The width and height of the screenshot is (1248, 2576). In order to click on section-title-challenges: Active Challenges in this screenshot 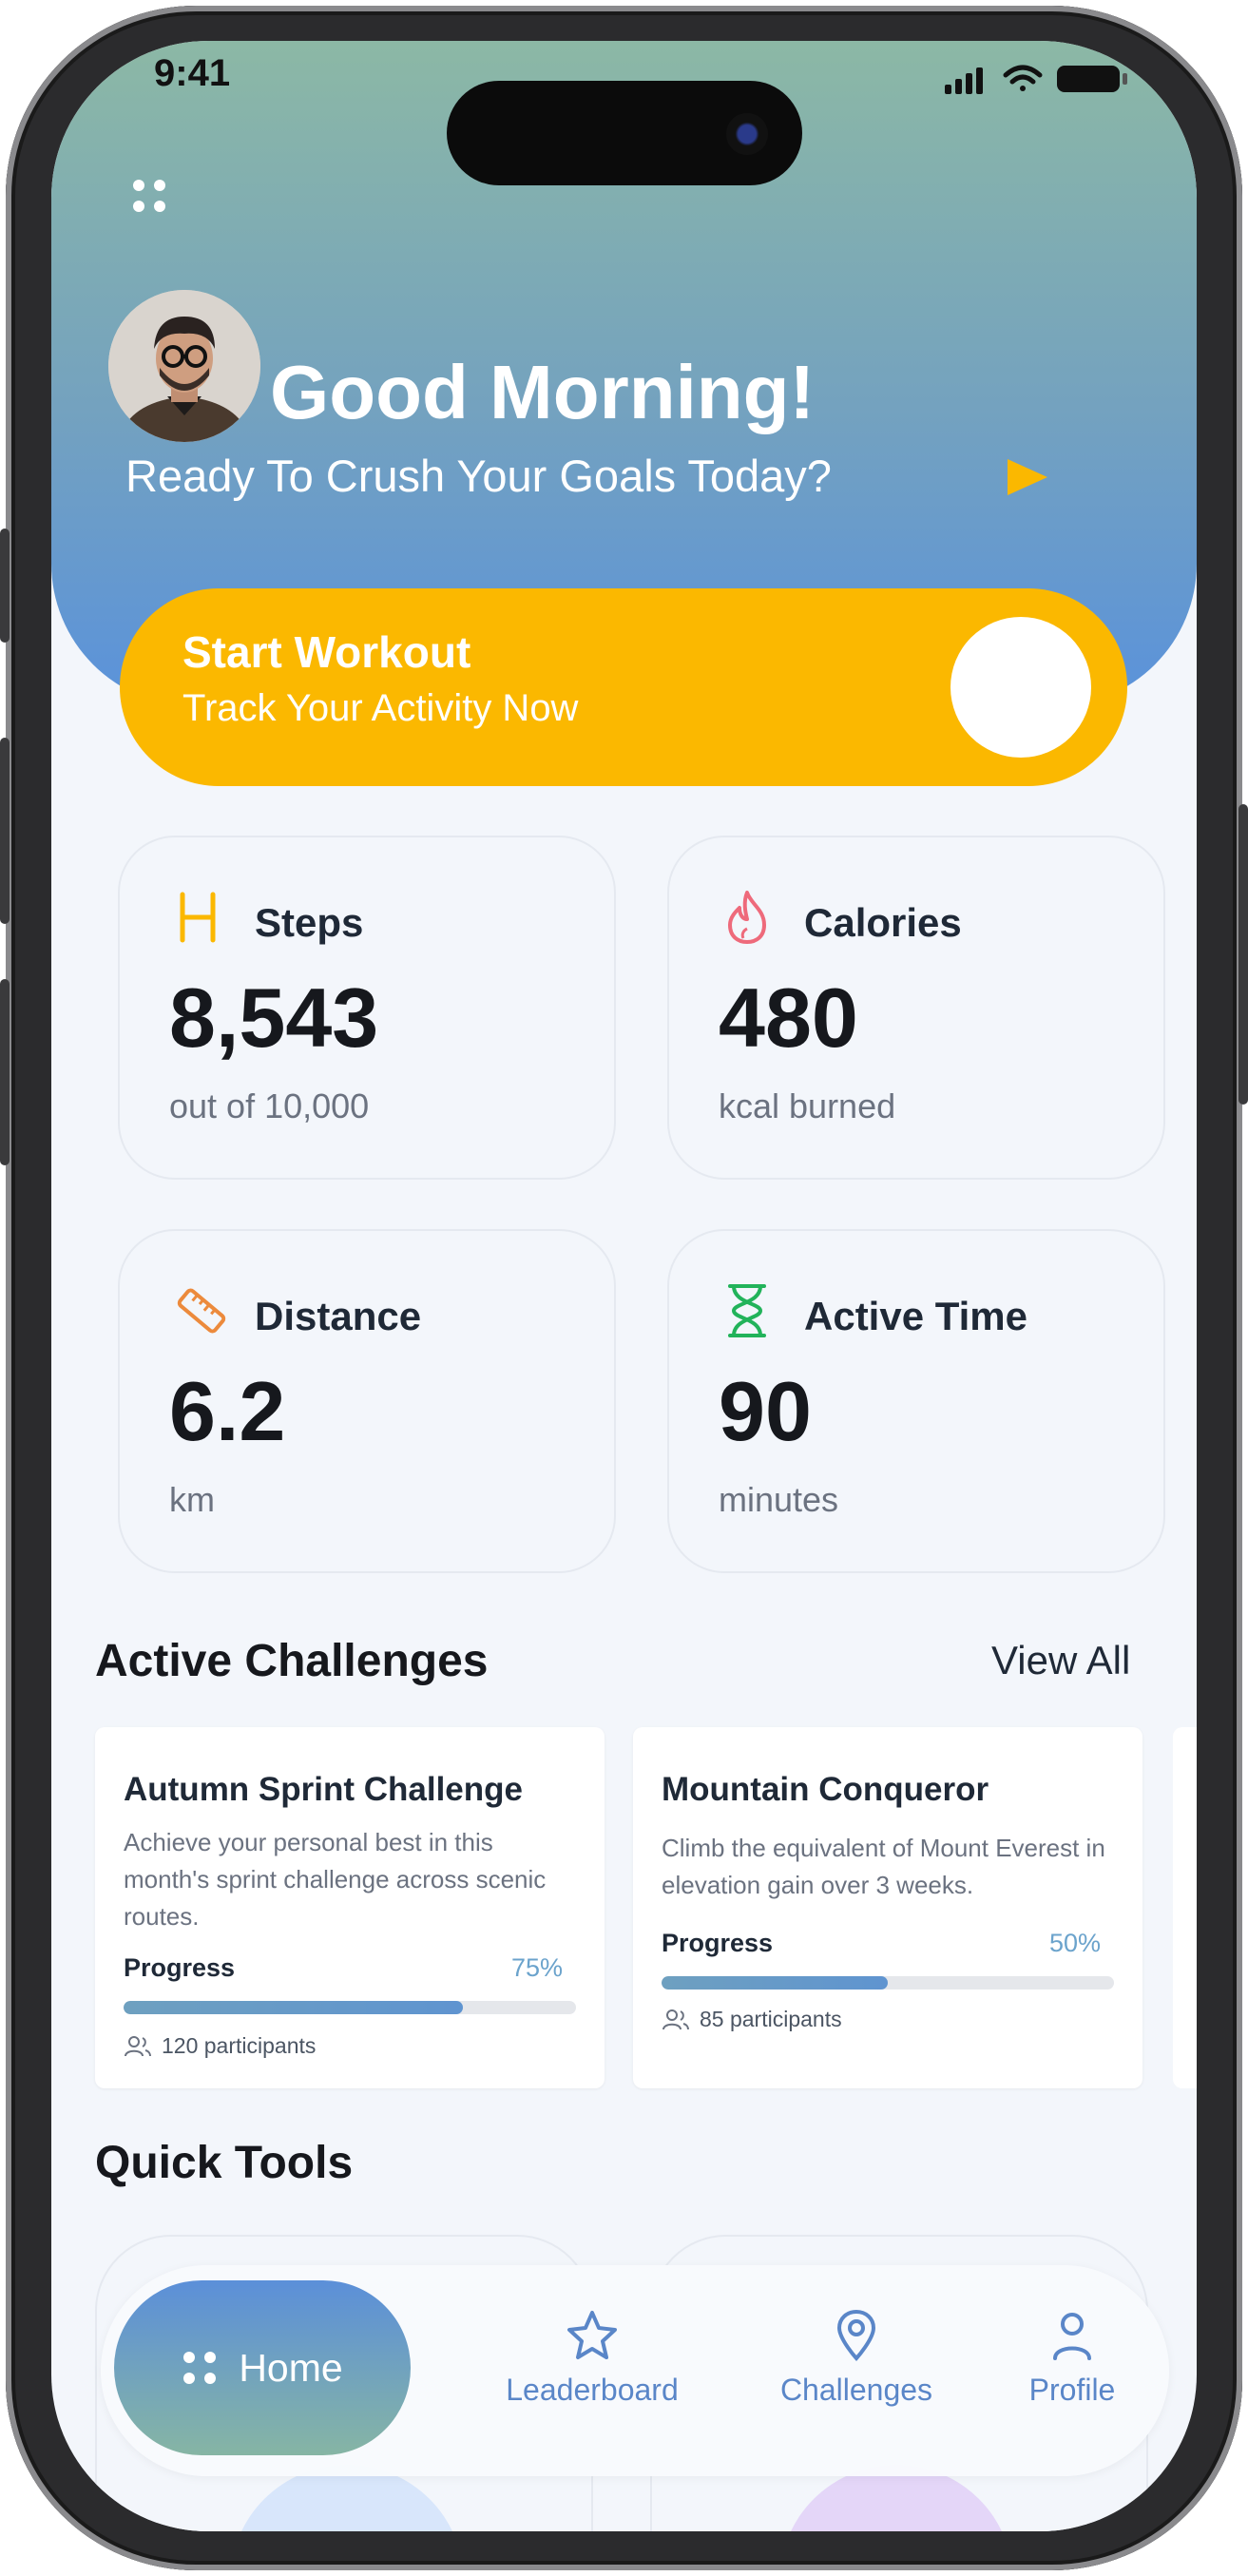, I will do `click(292, 1661)`.